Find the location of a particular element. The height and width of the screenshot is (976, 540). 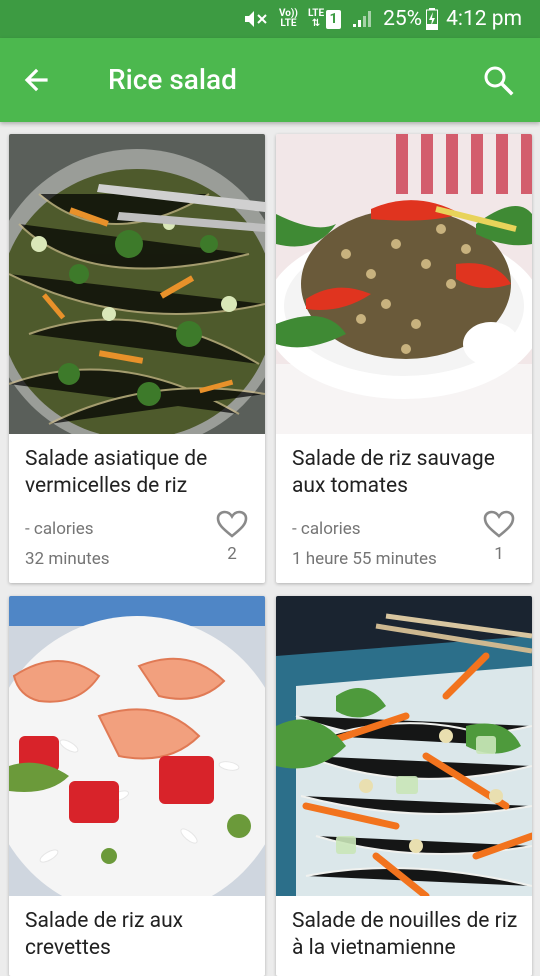

sim-icon: 1 is located at coordinates (334, 19).